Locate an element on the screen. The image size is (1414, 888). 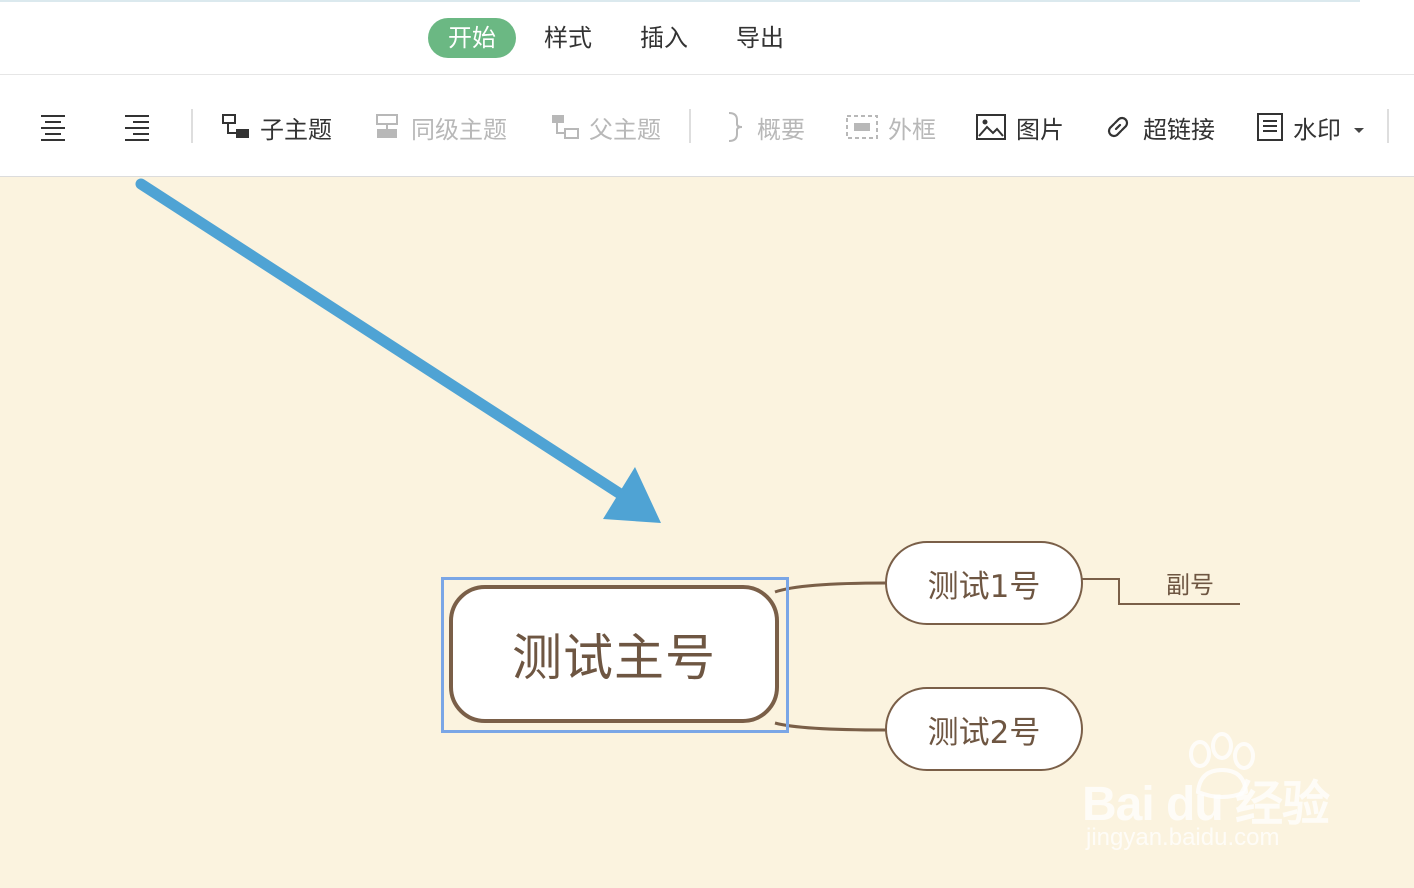
leaf-topic-node: 副号 is located at coordinates (1190, 585).